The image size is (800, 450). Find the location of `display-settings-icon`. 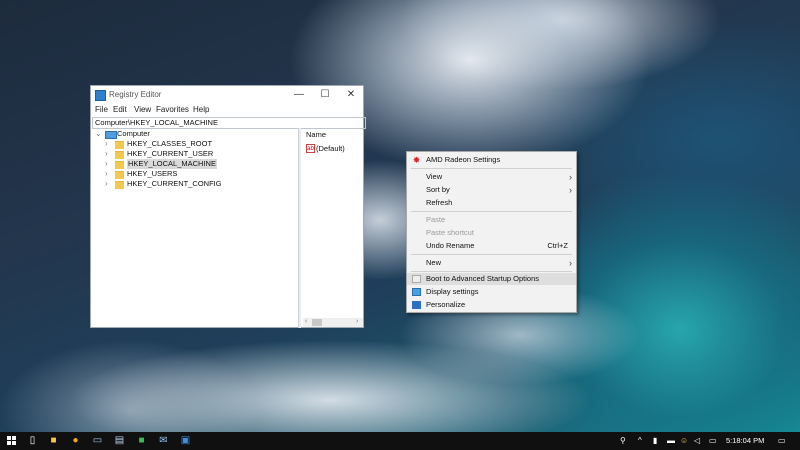

display-settings-icon is located at coordinates (416, 292).